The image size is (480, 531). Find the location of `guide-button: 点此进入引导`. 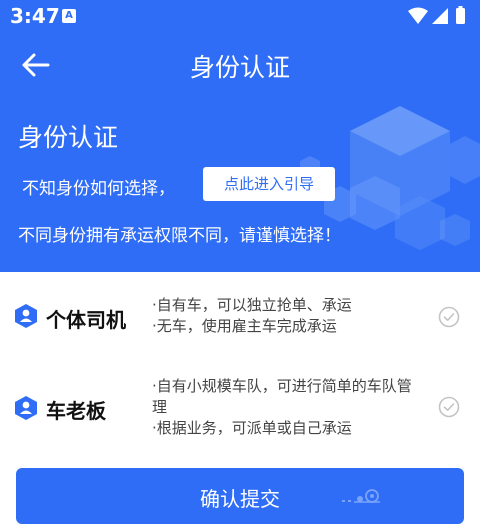

guide-button: 点此进入引导 is located at coordinates (269, 184).